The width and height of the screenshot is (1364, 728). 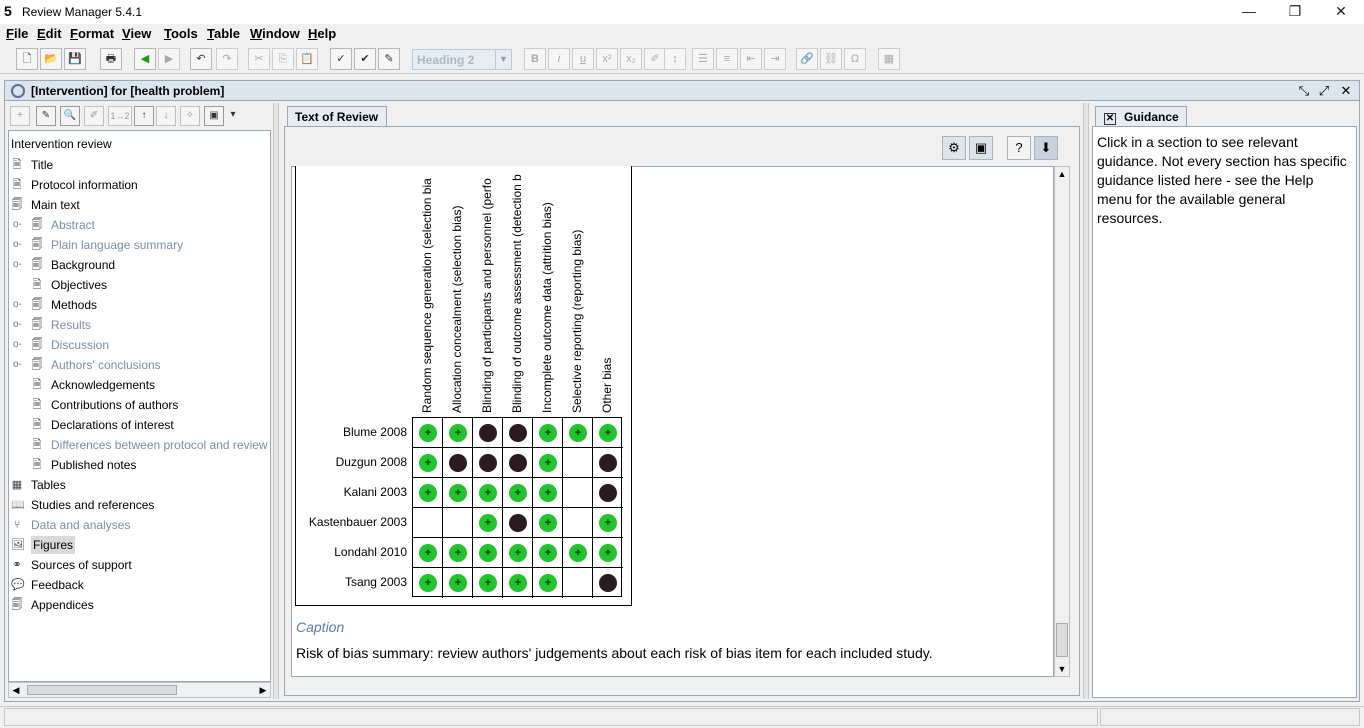 What do you see at coordinates (1295, 11) in the screenshot?
I see `maximize-button: ❐` at bounding box center [1295, 11].